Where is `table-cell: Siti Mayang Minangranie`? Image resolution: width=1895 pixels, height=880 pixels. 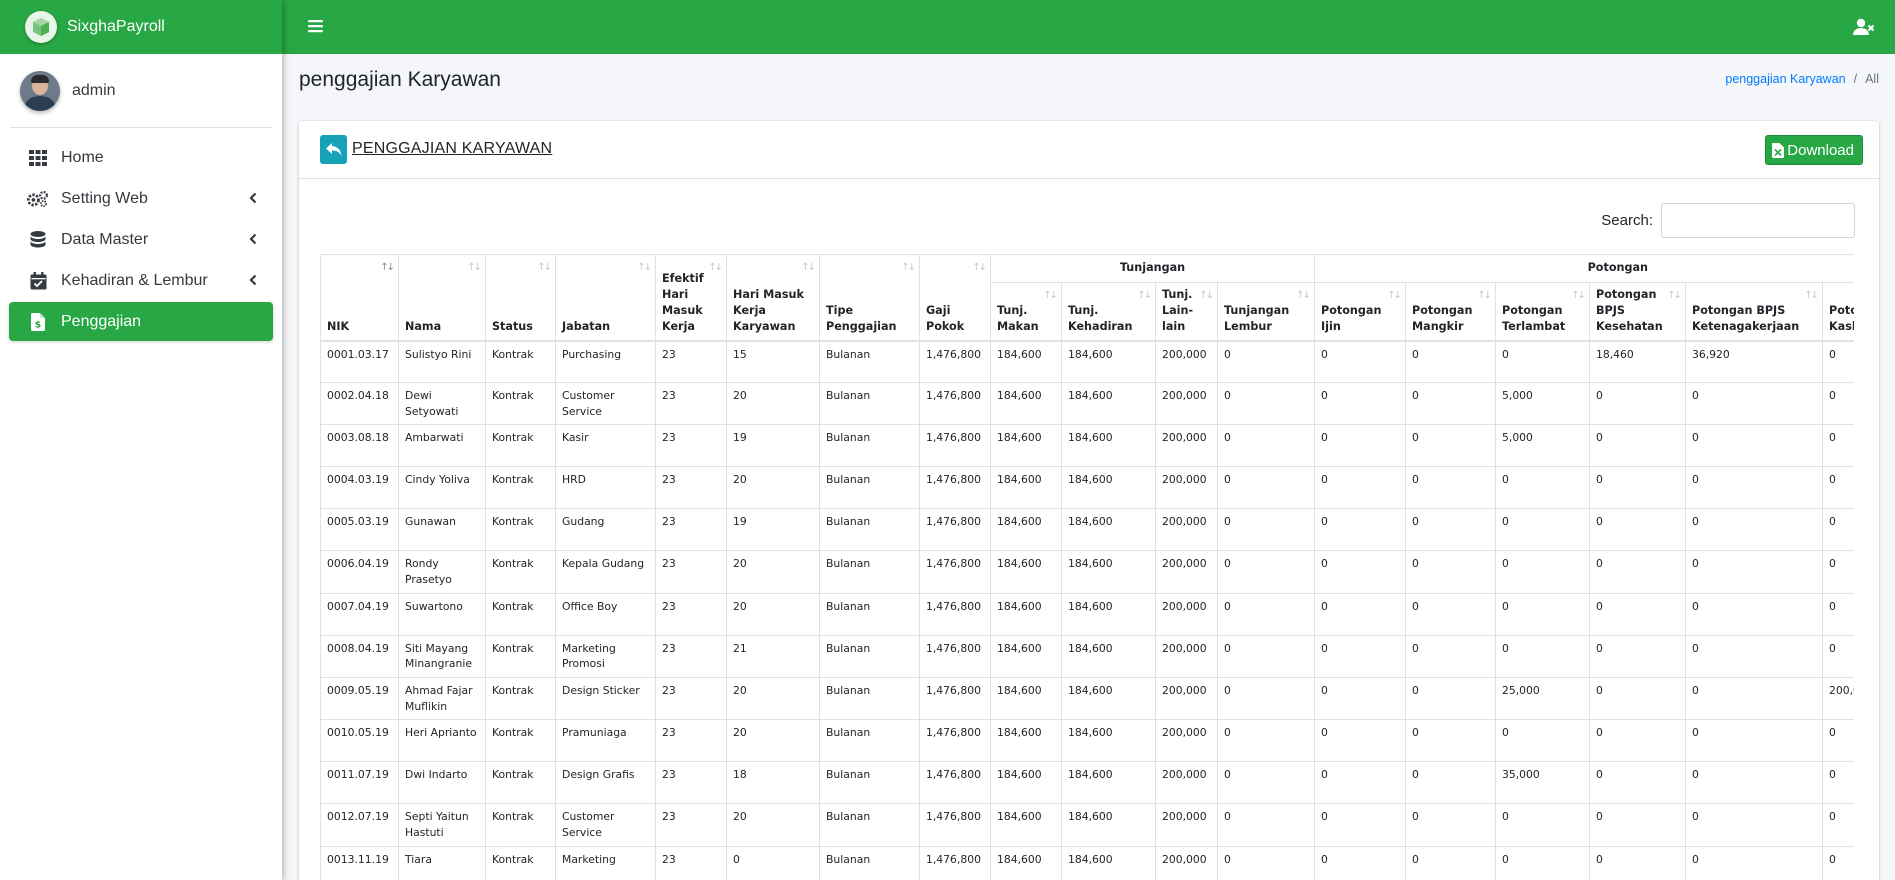
table-cell: Siti Mayang Minangranie is located at coordinates (442, 656).